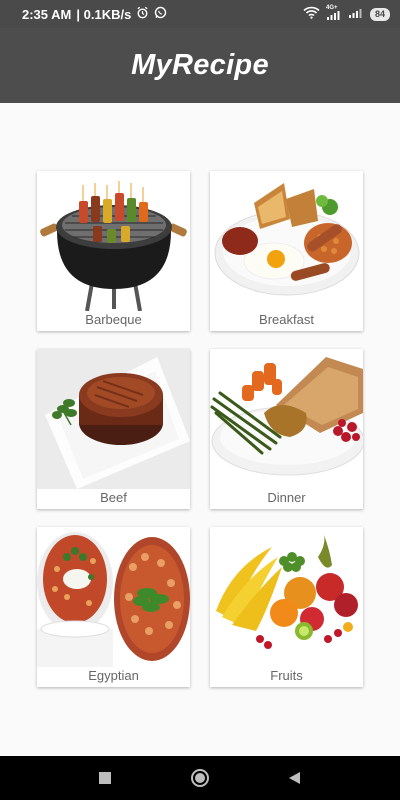  Describe the element at coordinates (113, 497) in the screenshot. I see `category-label: Beef` at that location.